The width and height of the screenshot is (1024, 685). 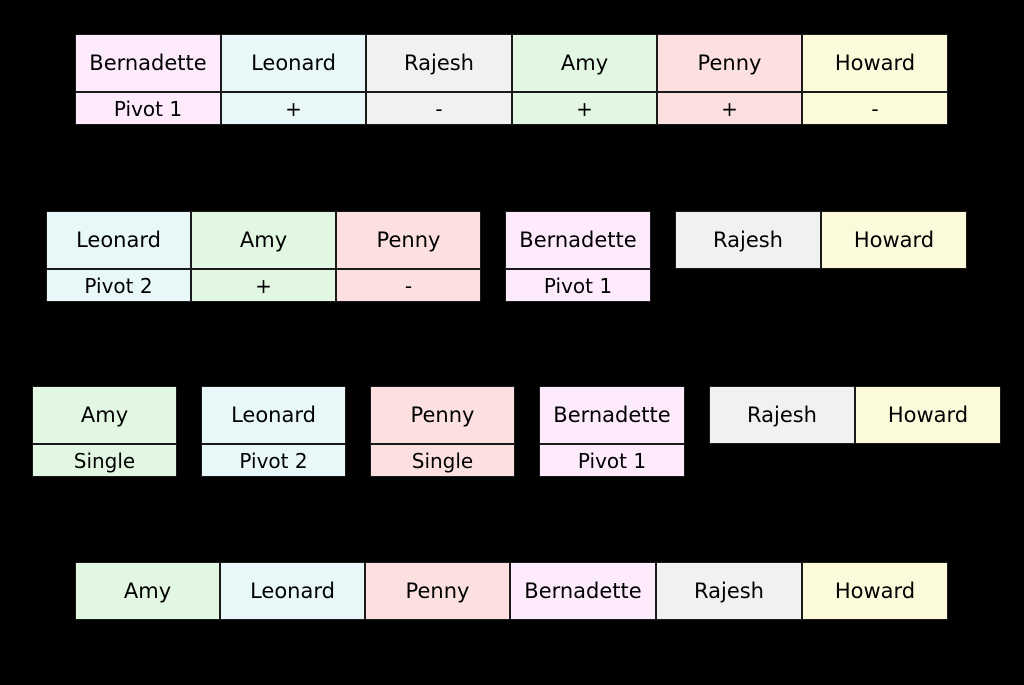 I want to click on group-name-cells: Amy, so click(x=104, y=415).